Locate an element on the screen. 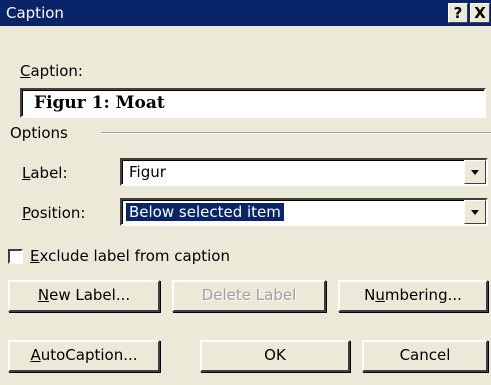 This screenshot has height=385, width=491. caption-input: Figur 1: Moat is located at coordinates (253, 103).